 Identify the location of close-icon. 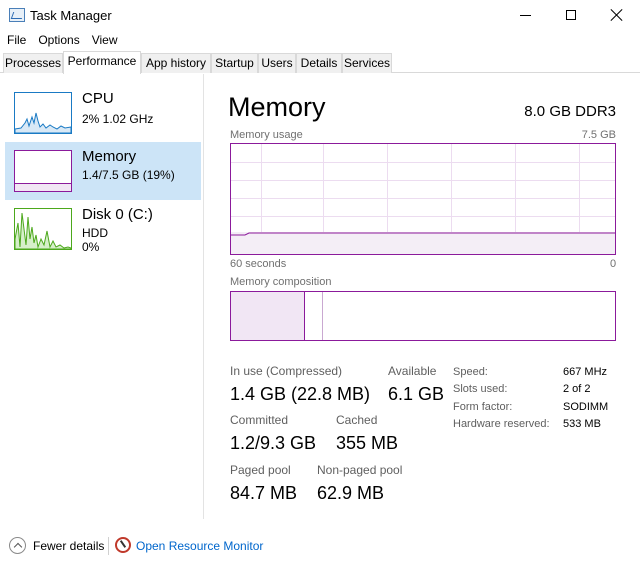
(617, 15).